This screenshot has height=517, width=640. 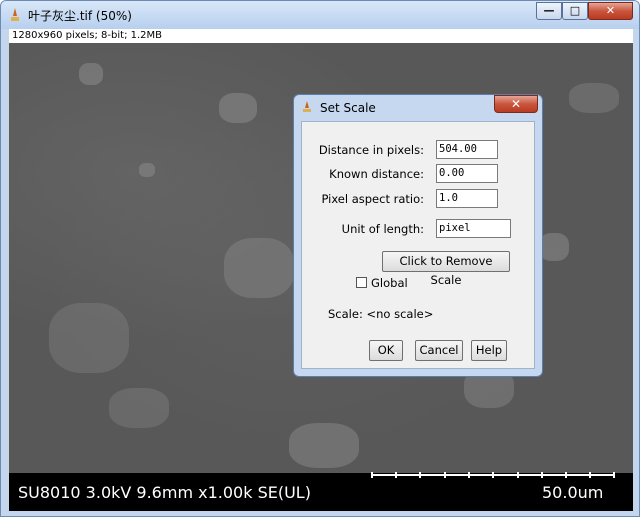 What do you see at coordinates (382, 229) in the screenshot?
I see `unit-label: Unit of length:` at bounding box center [382, 229].